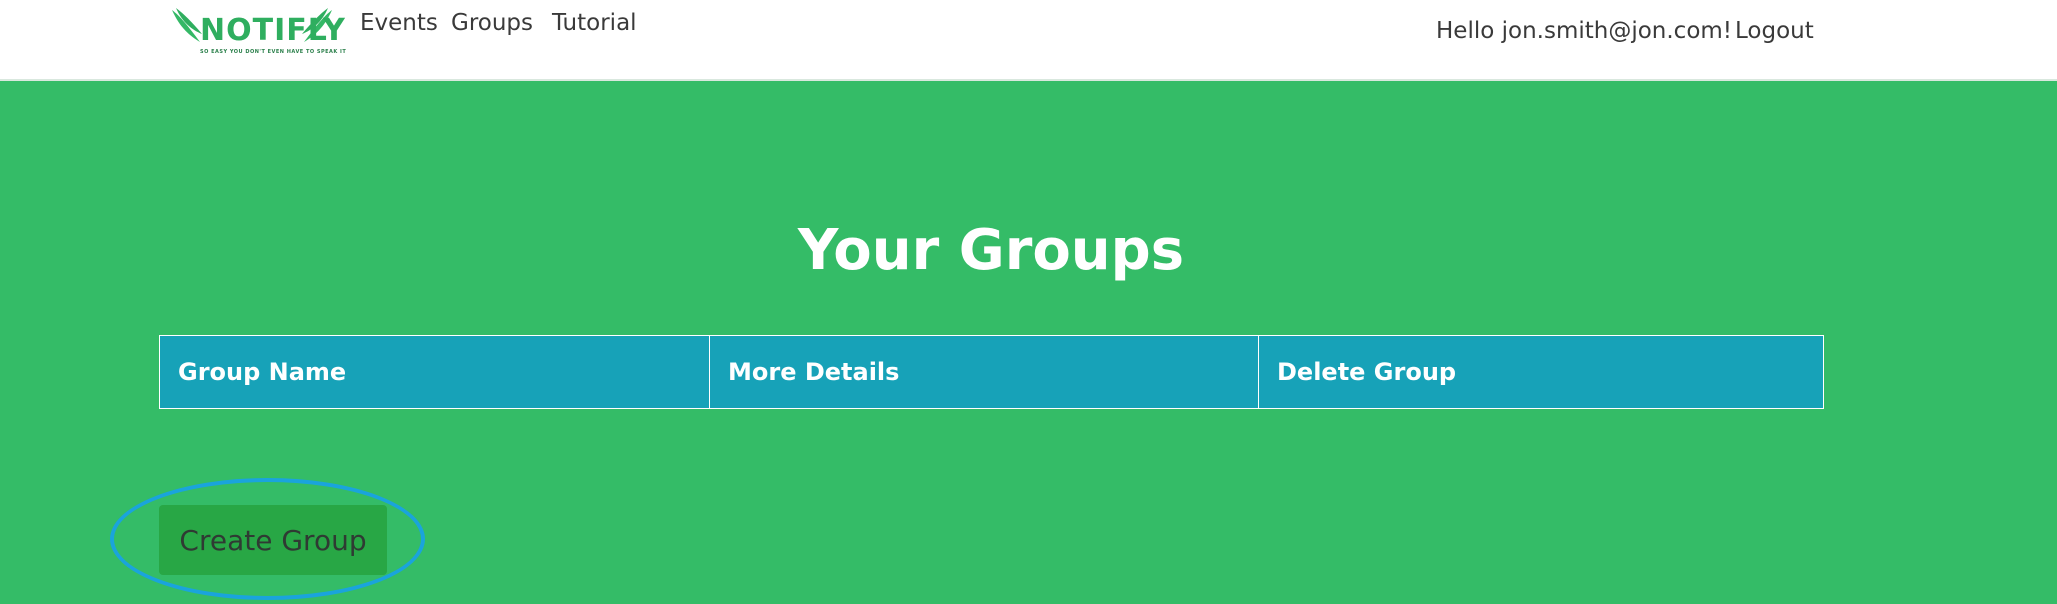 Image resolution: width=2057 pixels, height=604 pixels. I want to click on nav-link-groups: Groups, so click(492, 23).